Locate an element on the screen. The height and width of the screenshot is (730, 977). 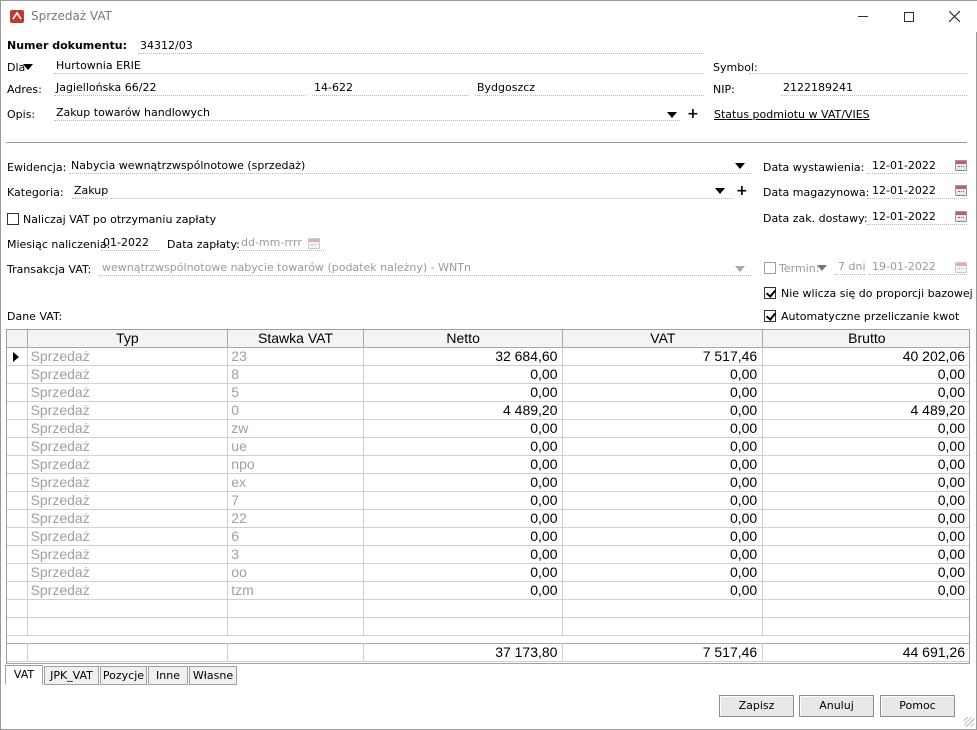
table-row: Sprzedaż 5 0,00 0,00 0,00 is located at coordinates (488, 392).